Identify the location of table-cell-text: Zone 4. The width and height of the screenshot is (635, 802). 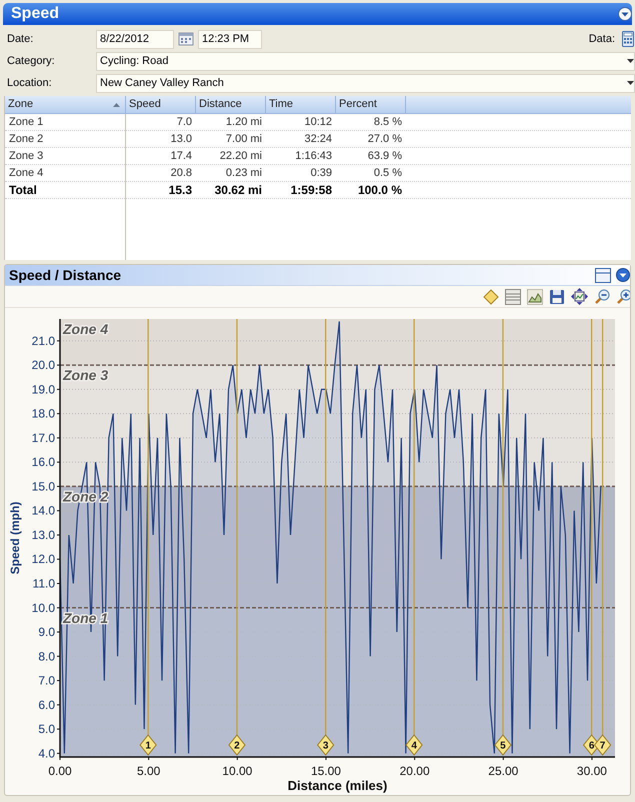
(26, 173).